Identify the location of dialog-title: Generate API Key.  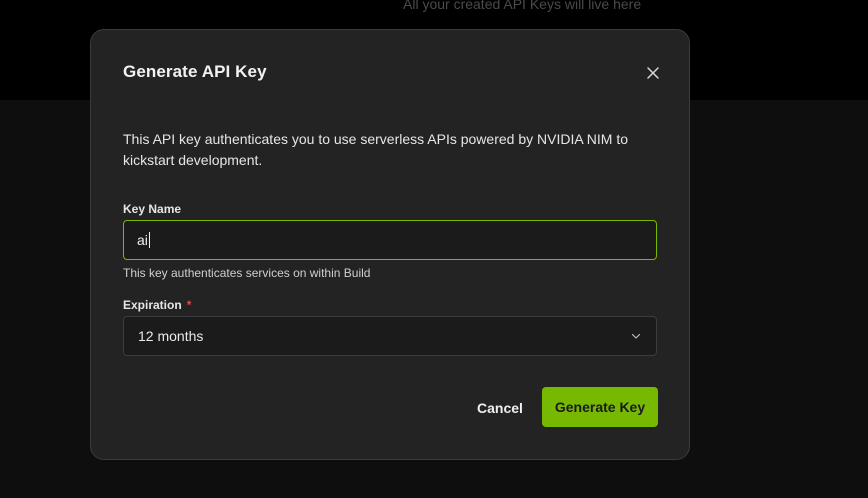
(195, 71).